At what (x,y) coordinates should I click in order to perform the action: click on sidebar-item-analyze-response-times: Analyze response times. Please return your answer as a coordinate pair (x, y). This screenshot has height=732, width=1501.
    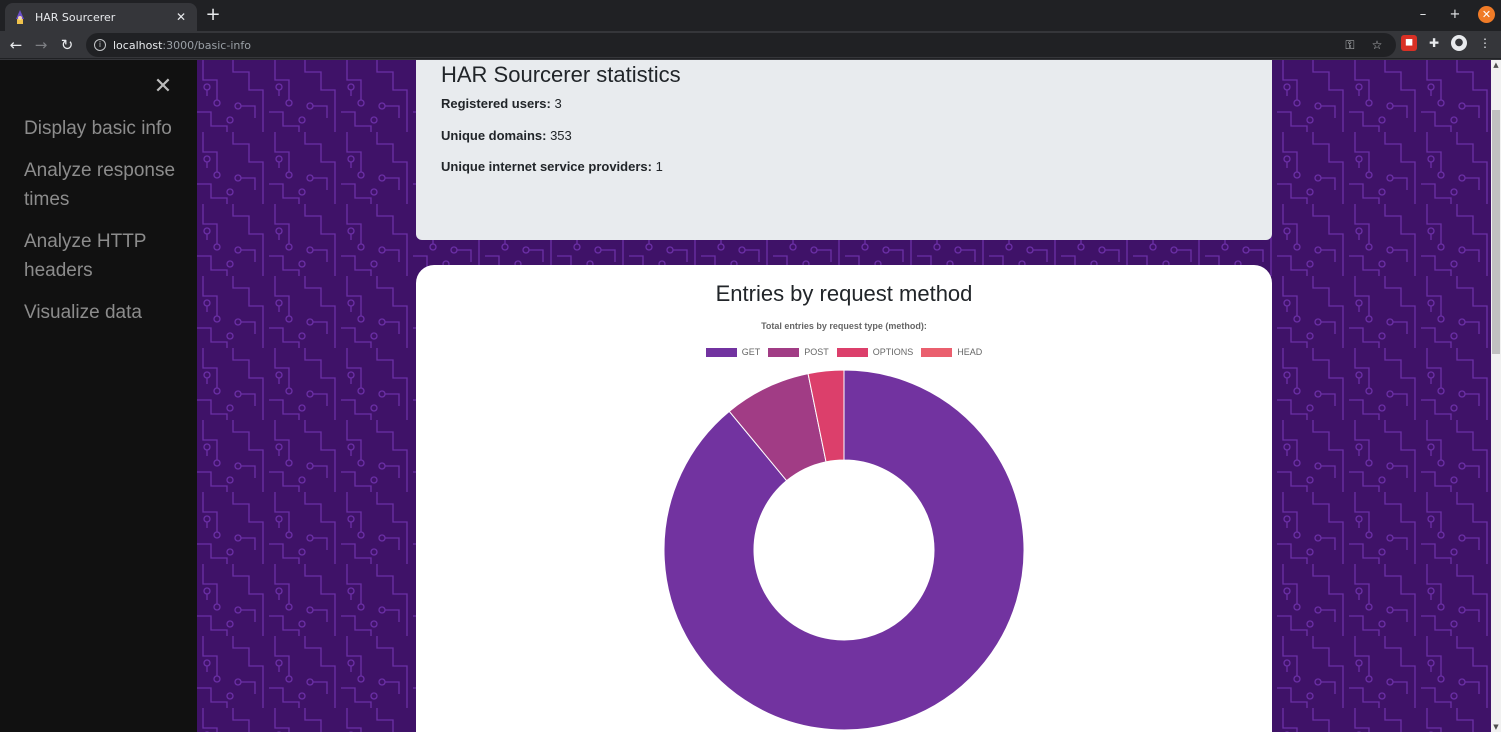
    Looking at the image, I should click on (106, 185).